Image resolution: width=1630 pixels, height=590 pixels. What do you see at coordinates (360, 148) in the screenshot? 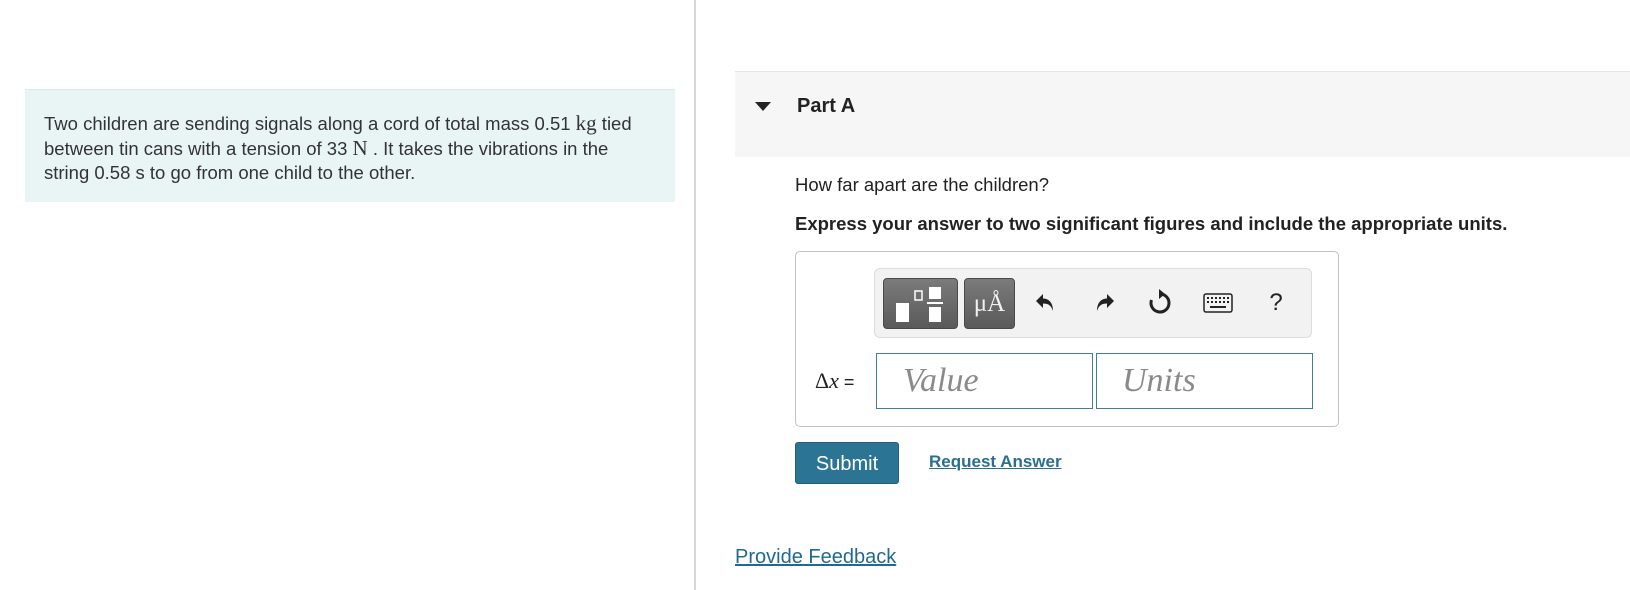
I see `tension-unit: N` at bounding box center [360, 148].